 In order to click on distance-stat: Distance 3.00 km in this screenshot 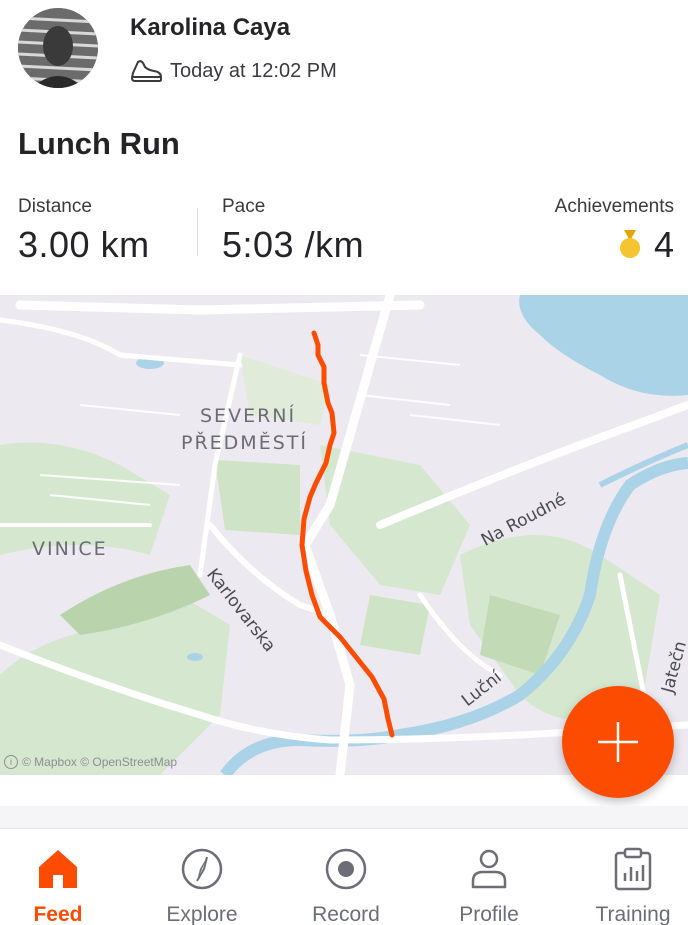, I will do `click(84, 231)`.